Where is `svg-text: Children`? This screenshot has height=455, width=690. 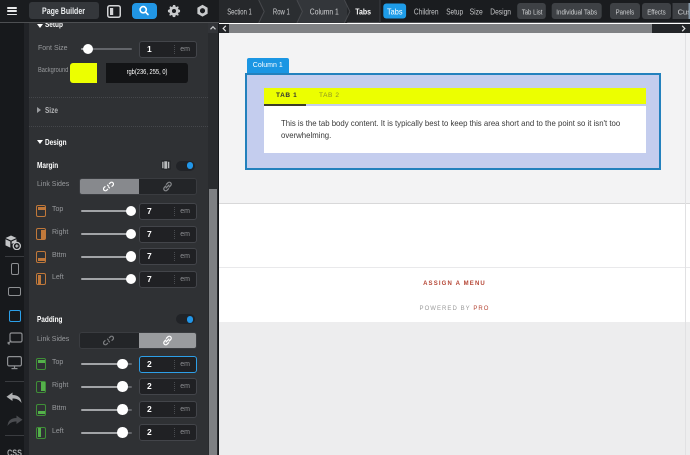 svg-text: Children is located at coordinates (426, 12).